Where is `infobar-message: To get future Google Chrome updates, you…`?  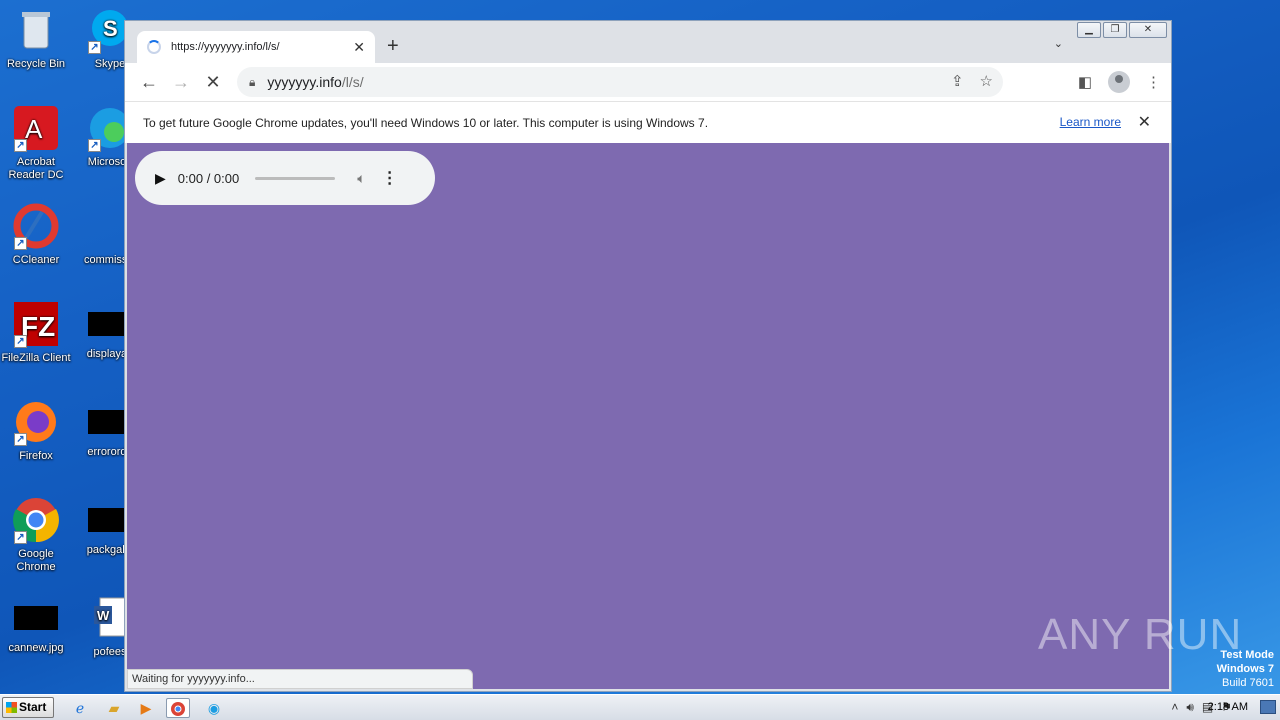
infobar-message: To get future Google Chrome updates, you… is located at coordinates (426, 122).